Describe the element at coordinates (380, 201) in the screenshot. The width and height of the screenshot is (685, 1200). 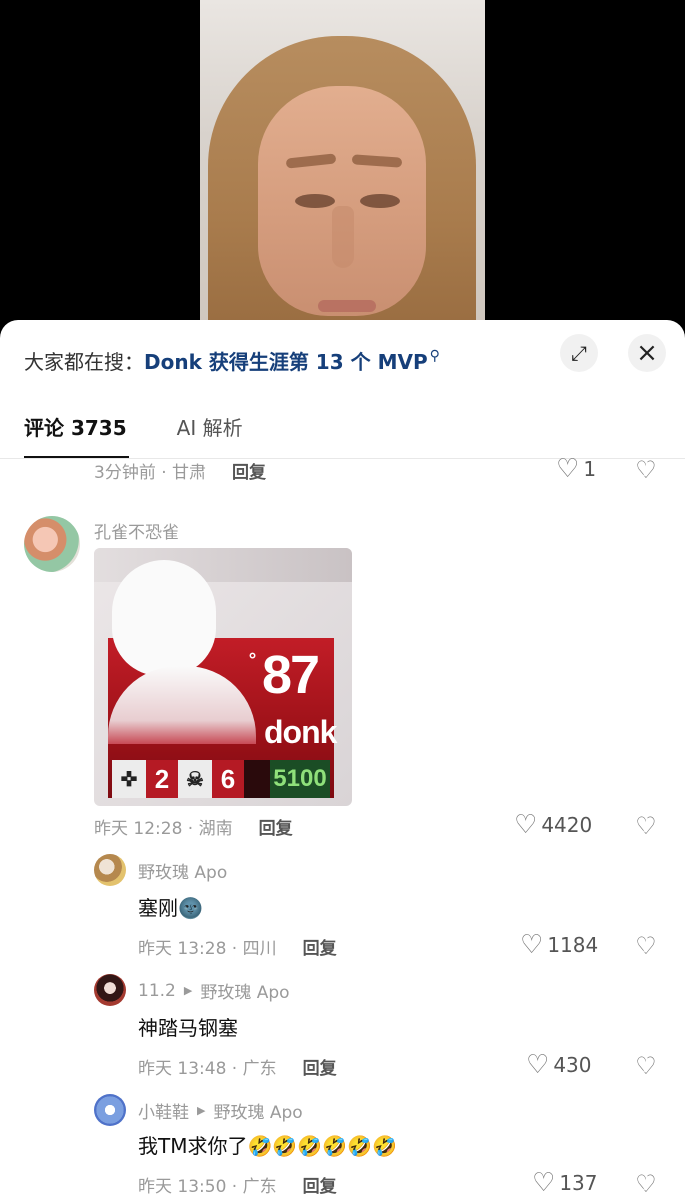
I see `right-eye` at that location.